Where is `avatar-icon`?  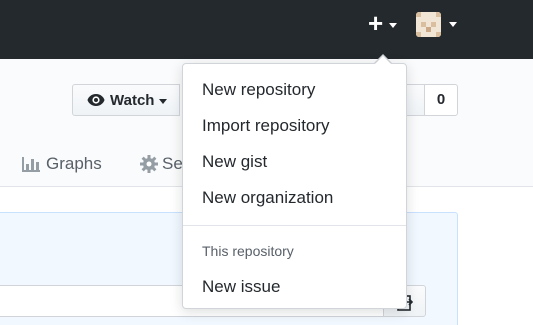 avatar-icon is located at coordinates (428, 24).